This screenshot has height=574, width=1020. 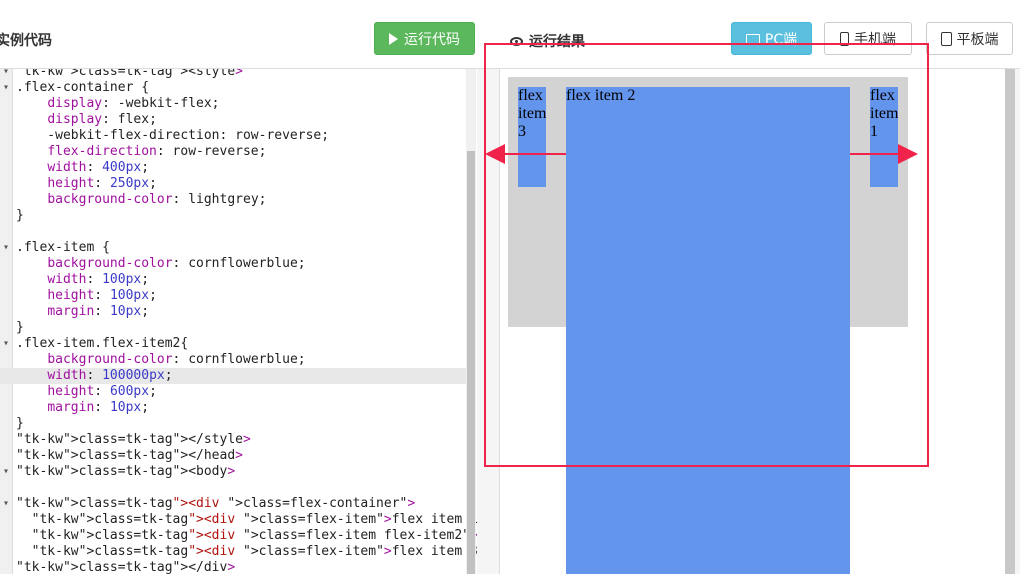 What do you see at coordinates (102, 183) in the screenshot?
I see `code-line-text: height: 250px;` at bounding box center [102, 183].